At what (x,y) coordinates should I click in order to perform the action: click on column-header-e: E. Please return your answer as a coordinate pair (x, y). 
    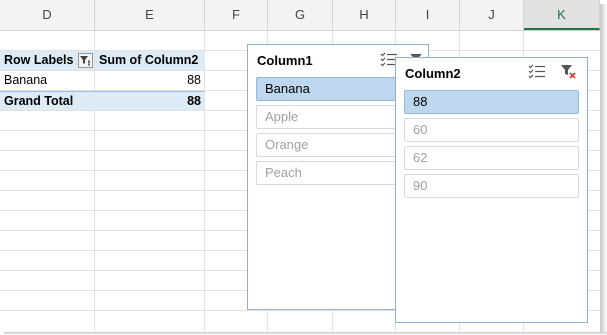
    Looking at the image, I should click on (150, 15).